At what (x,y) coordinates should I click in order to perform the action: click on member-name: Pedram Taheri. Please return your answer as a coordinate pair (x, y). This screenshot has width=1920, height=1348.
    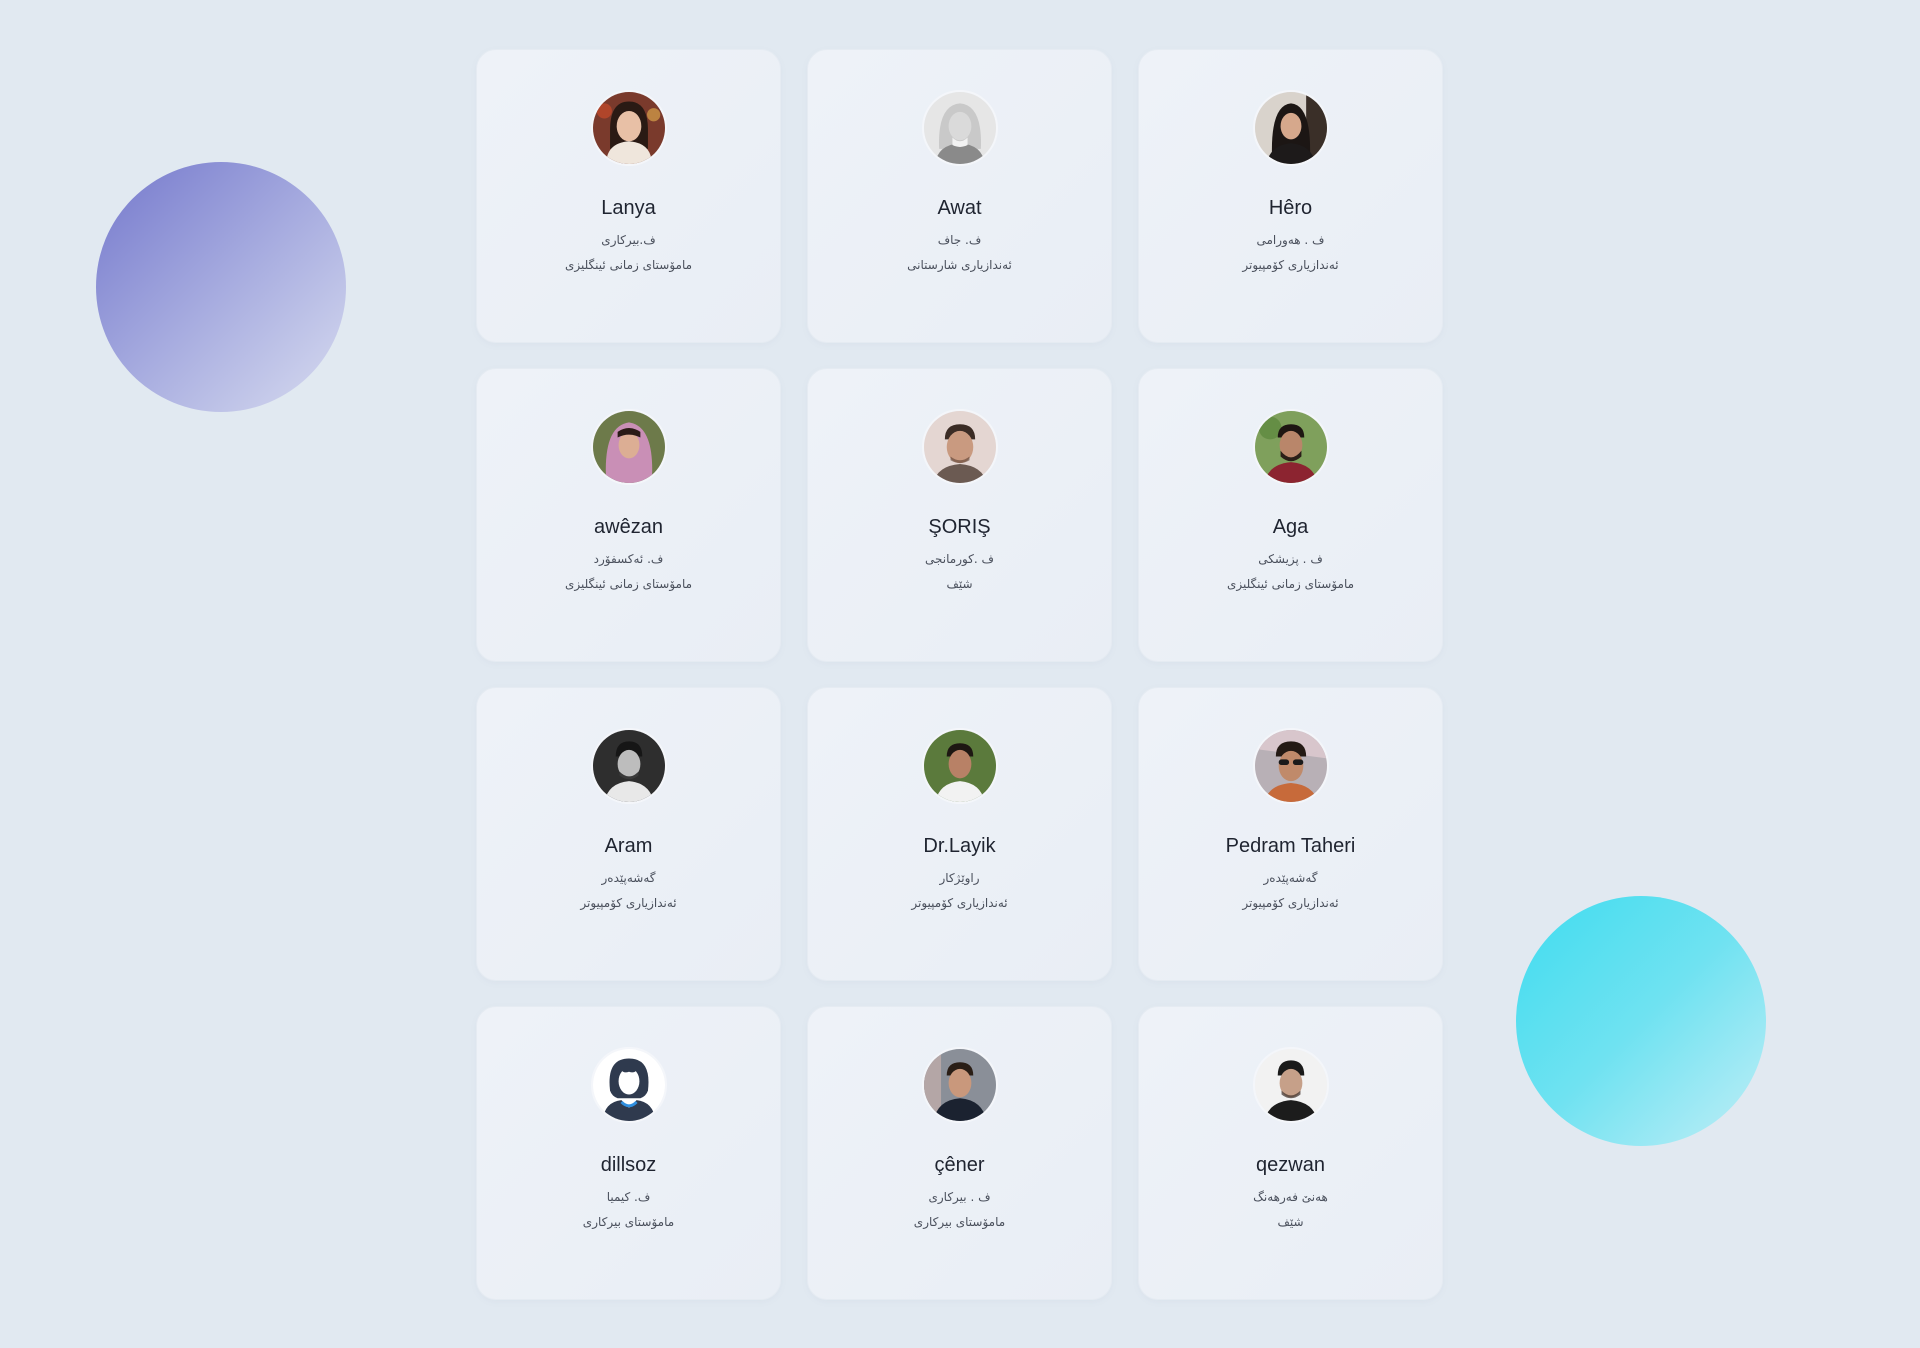
    Looking at the image, I should click on (1290, 846).